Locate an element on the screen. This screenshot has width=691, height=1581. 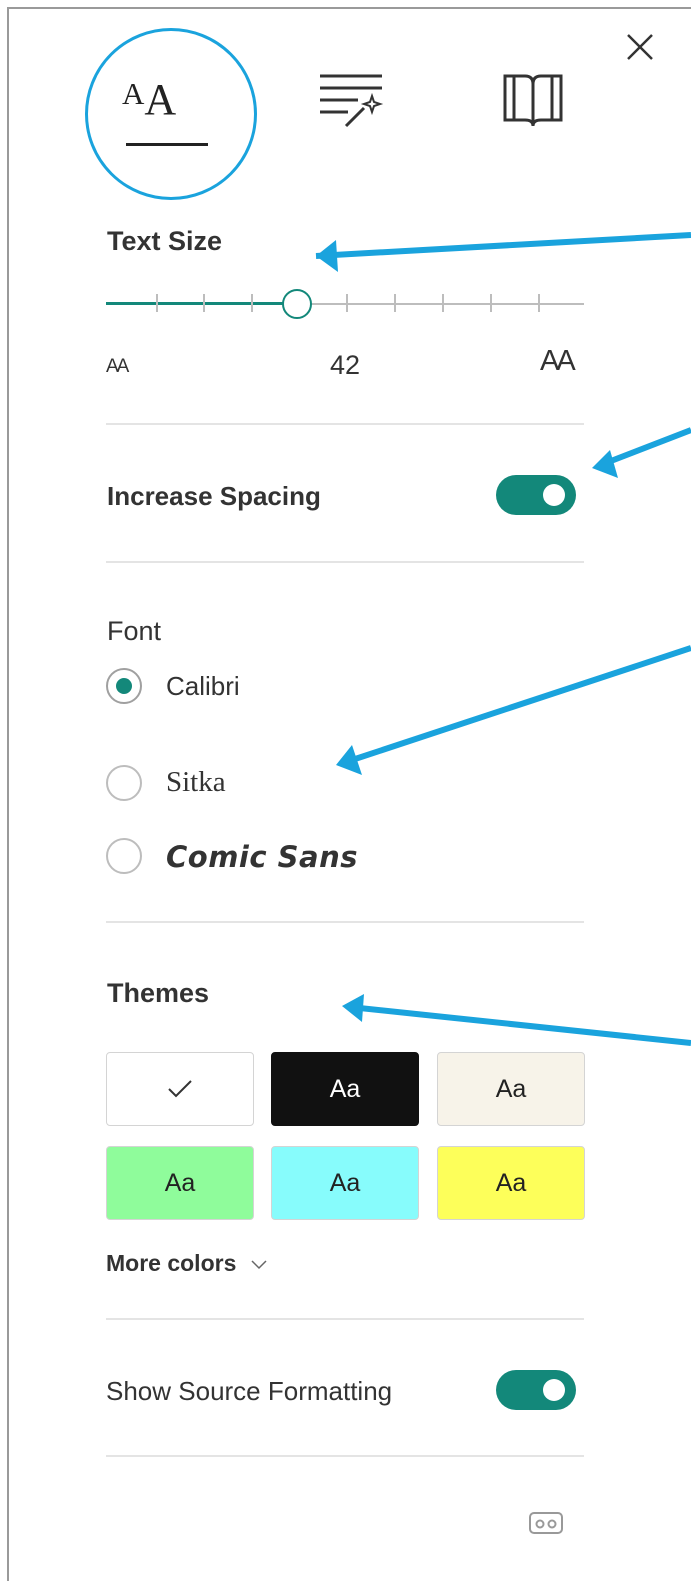
themes-heading: Themes is located at coordinates (158, 993).